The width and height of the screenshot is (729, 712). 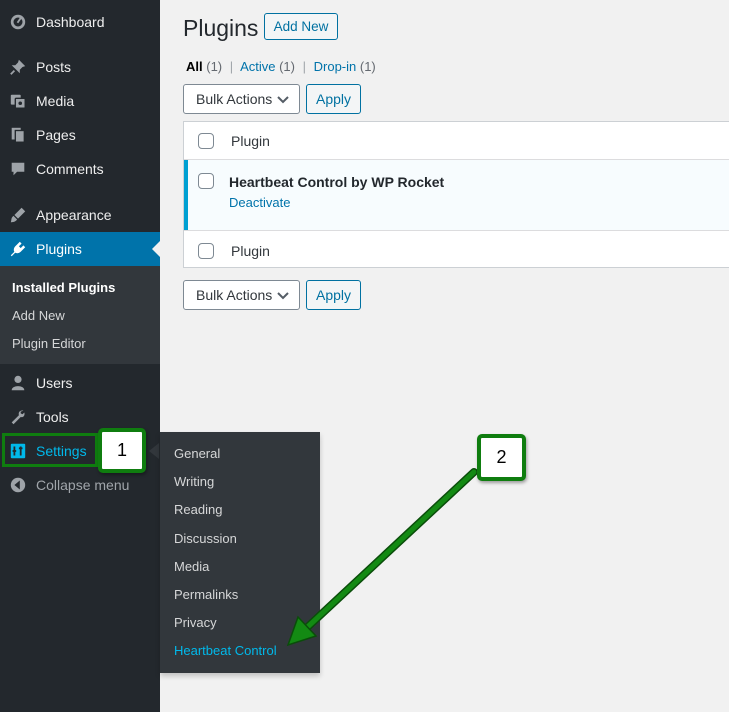 What do you see at coordinates (191, 567) in the screenshot?
I see `flyout-item-media: Media` at bounding box center [191, 567].